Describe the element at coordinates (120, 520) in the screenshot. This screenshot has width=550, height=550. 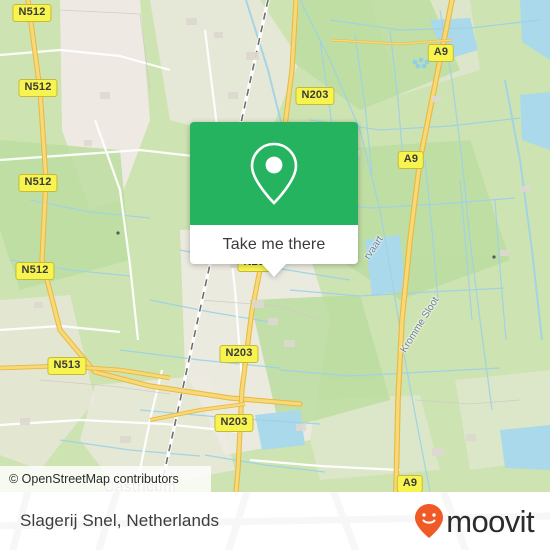
I see `place-title: Slagerij Snel, Netherlands` at that location.